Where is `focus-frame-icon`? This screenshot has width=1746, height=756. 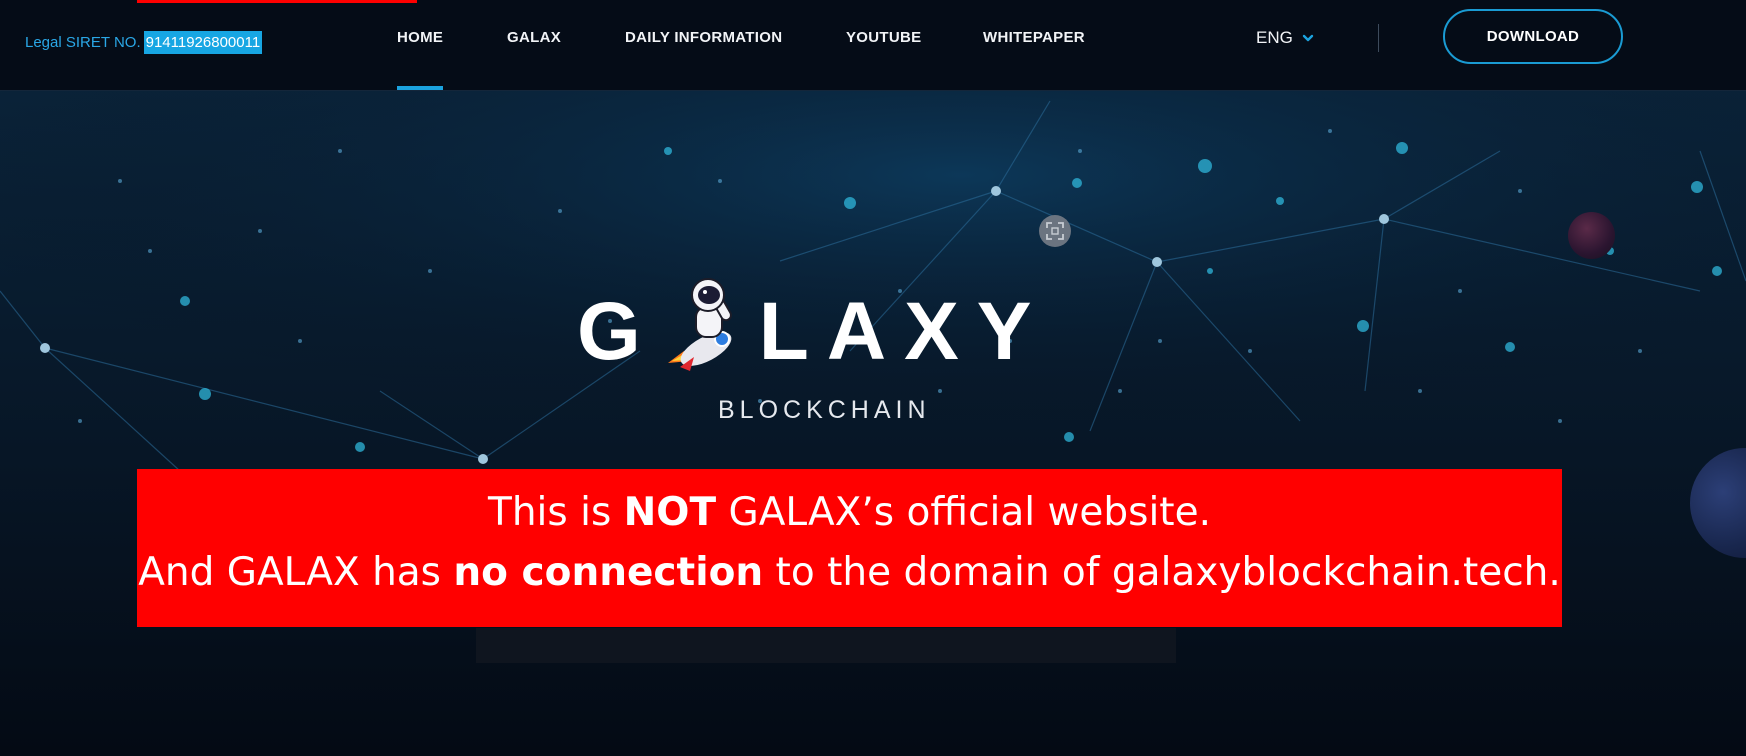 focus-frame-icon is located at coordinates (1055, 231).